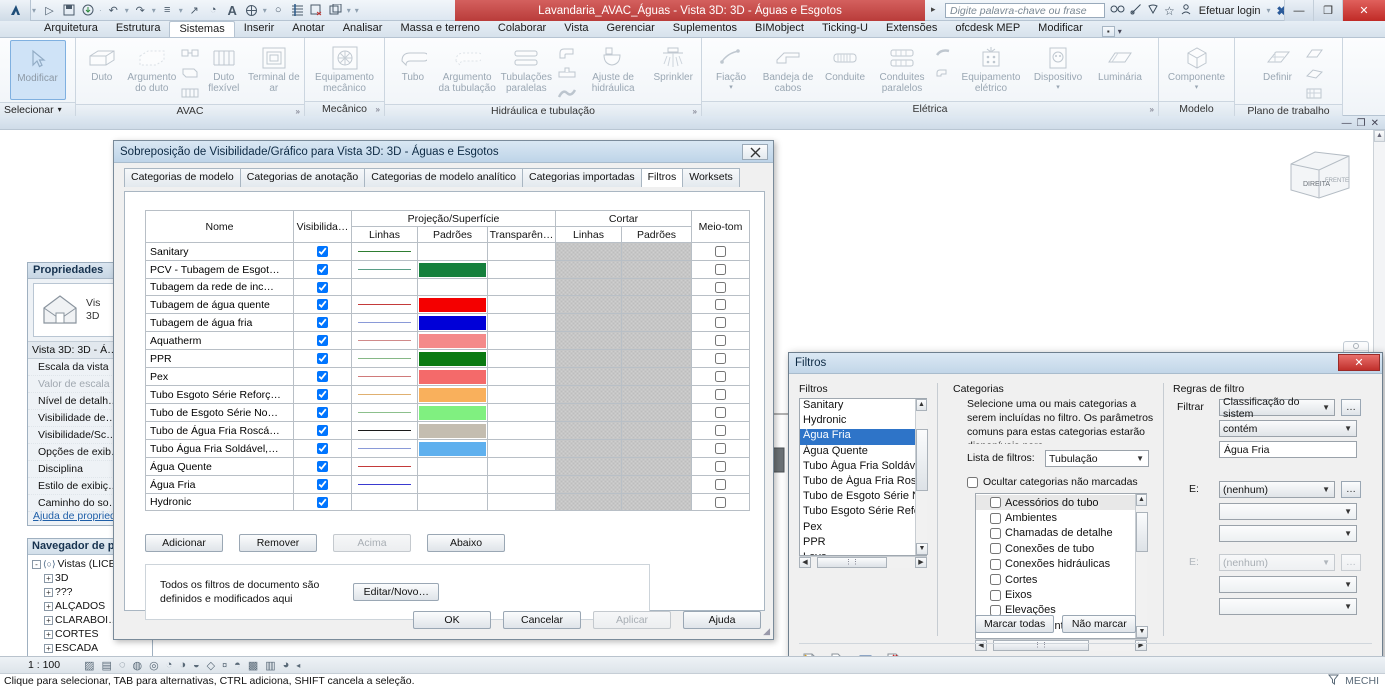  What do you see at coordinates (987, 29) in the screenshot?
I see `ribbon-tab-ofcdesk-mep: ofcdesk MEP` at bounding box center [987, 29].